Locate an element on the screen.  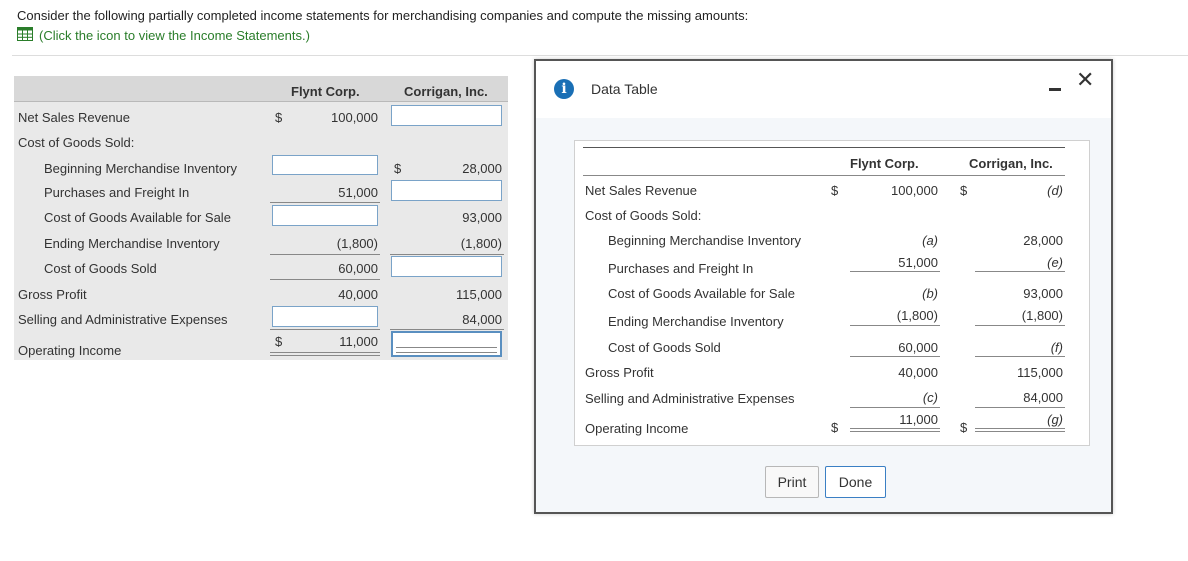
corrigan-beginning-inventory-value: 28,000 is located at coordinates (482, 168).